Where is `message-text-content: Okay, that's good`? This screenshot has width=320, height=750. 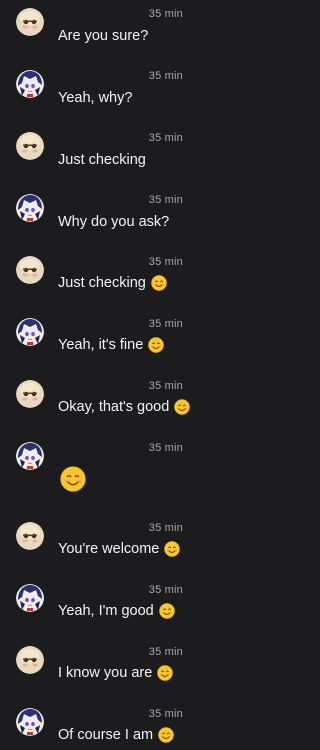
message-text-content: Okay, that's good is located at coordinates (114, 407).